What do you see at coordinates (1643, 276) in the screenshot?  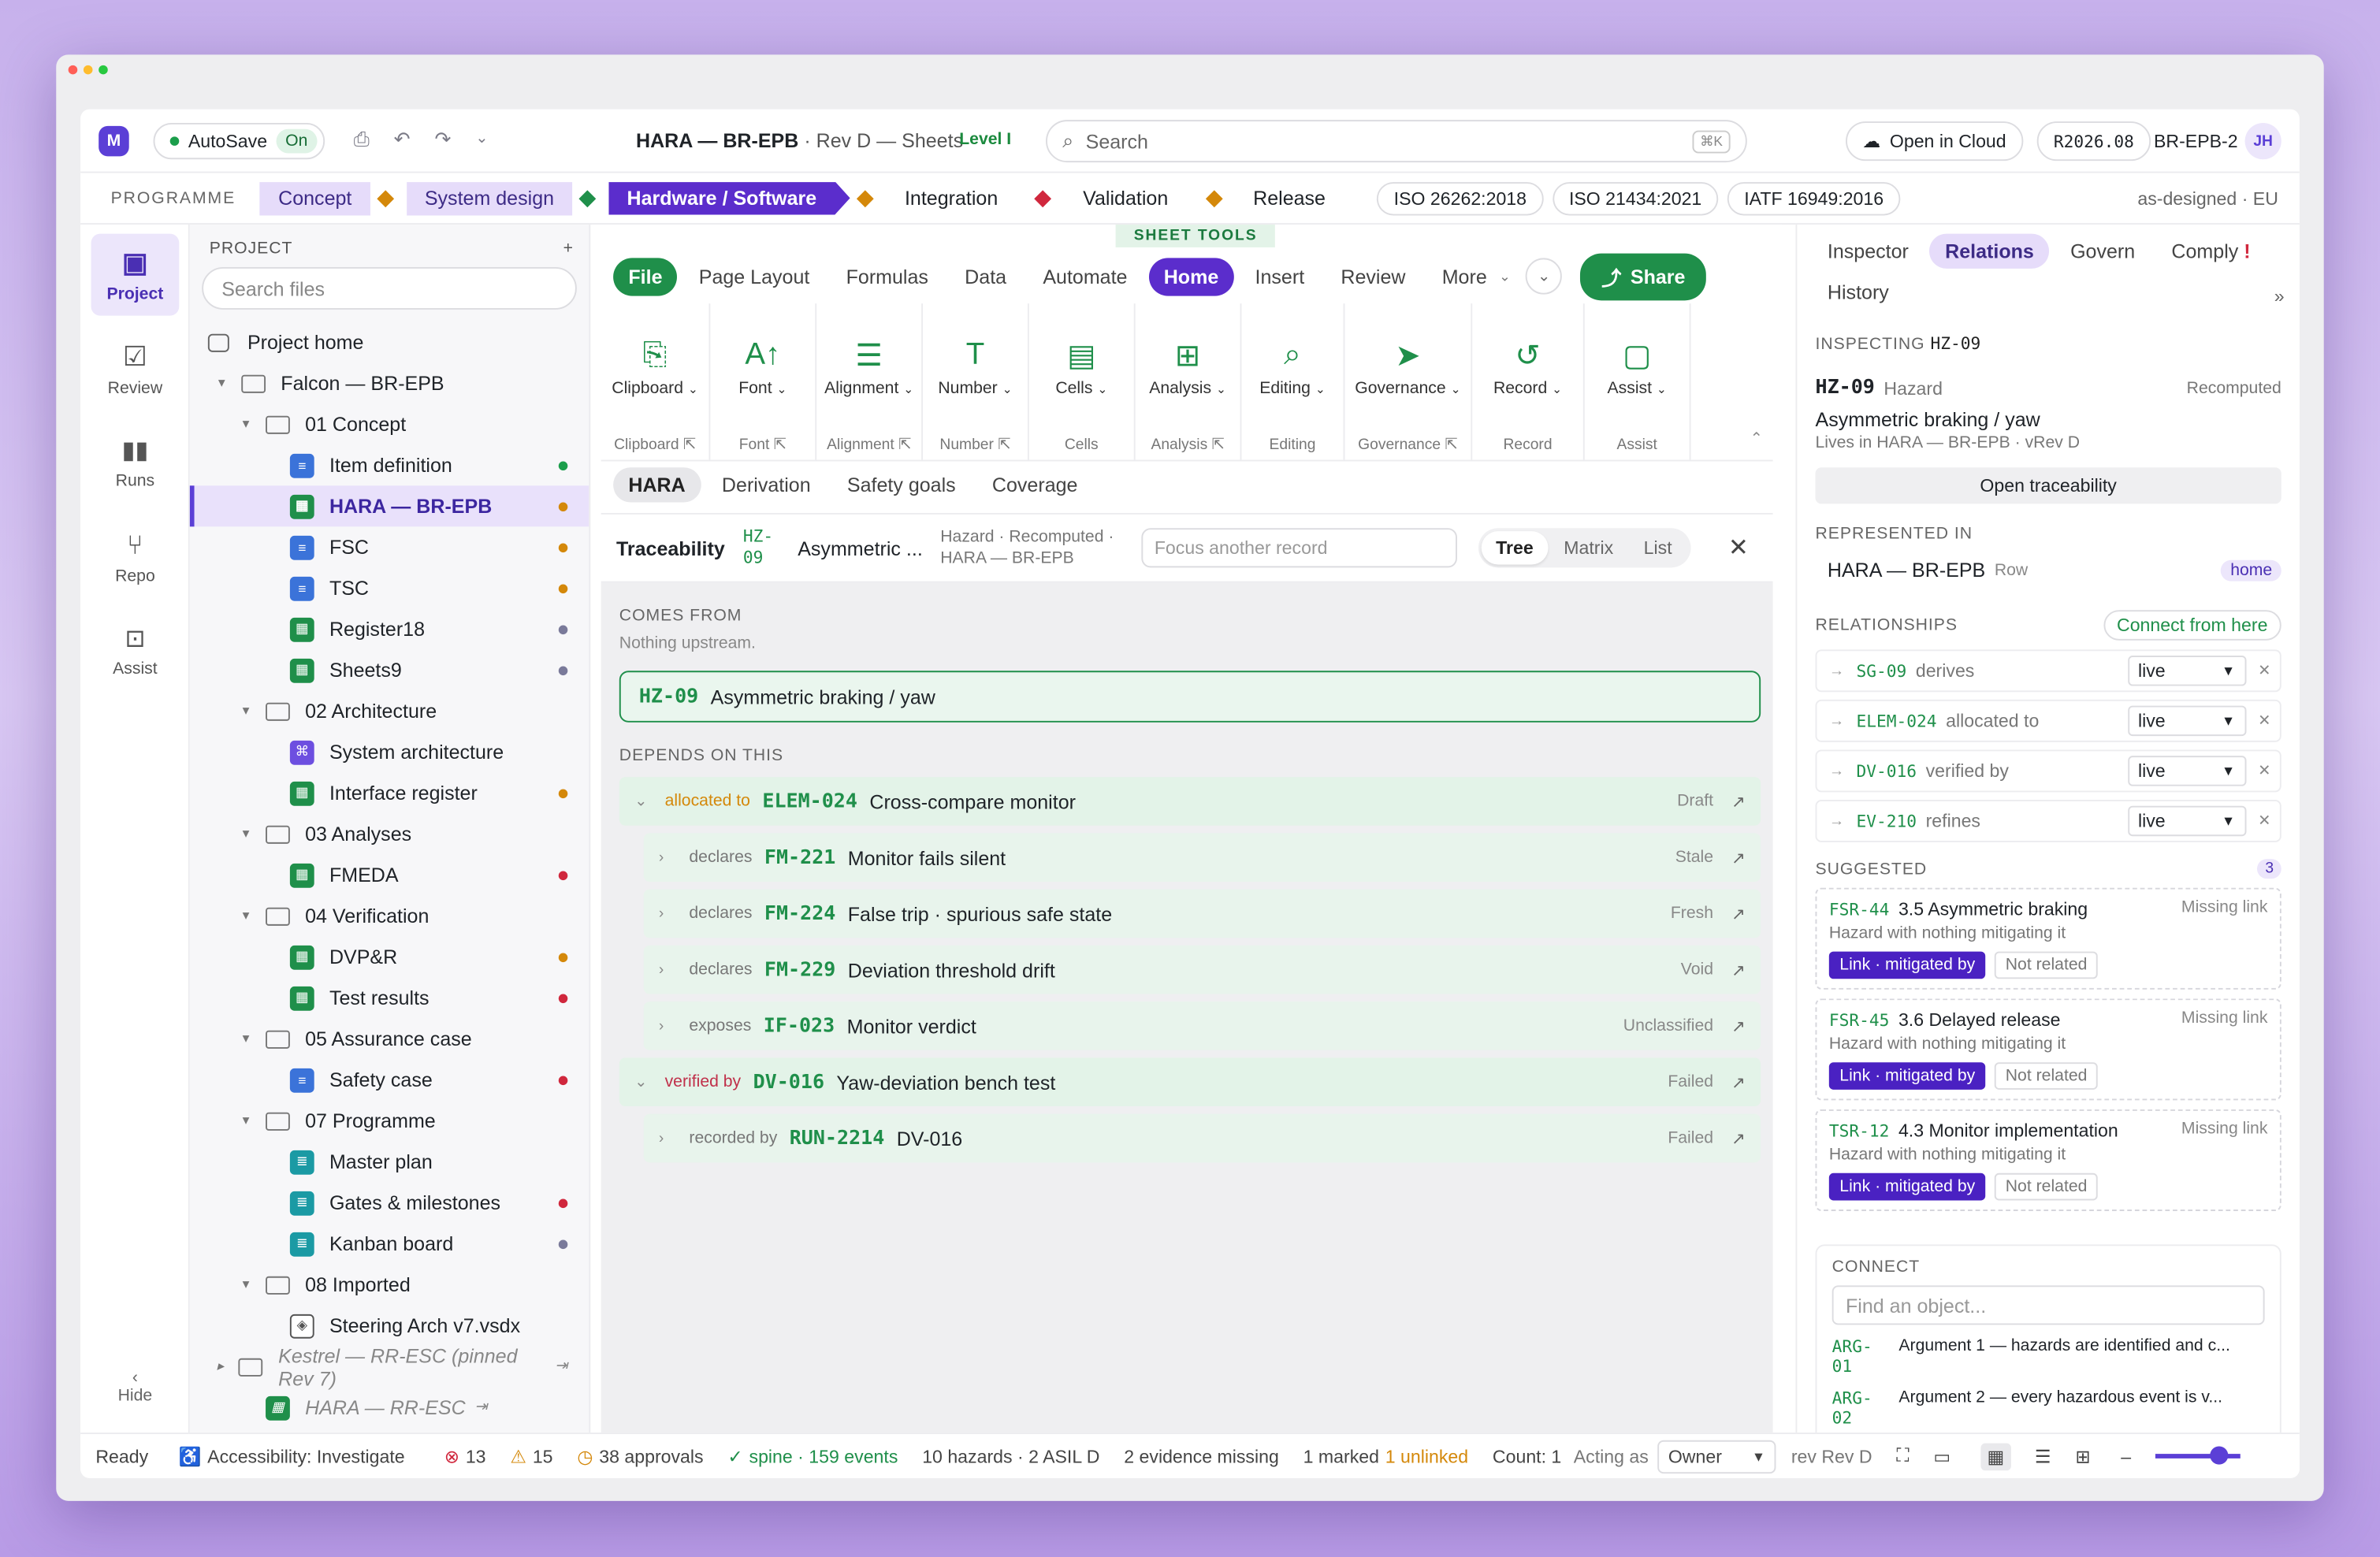 I see `share-button: ⤴ Share` at bounding box center [1643, 276].